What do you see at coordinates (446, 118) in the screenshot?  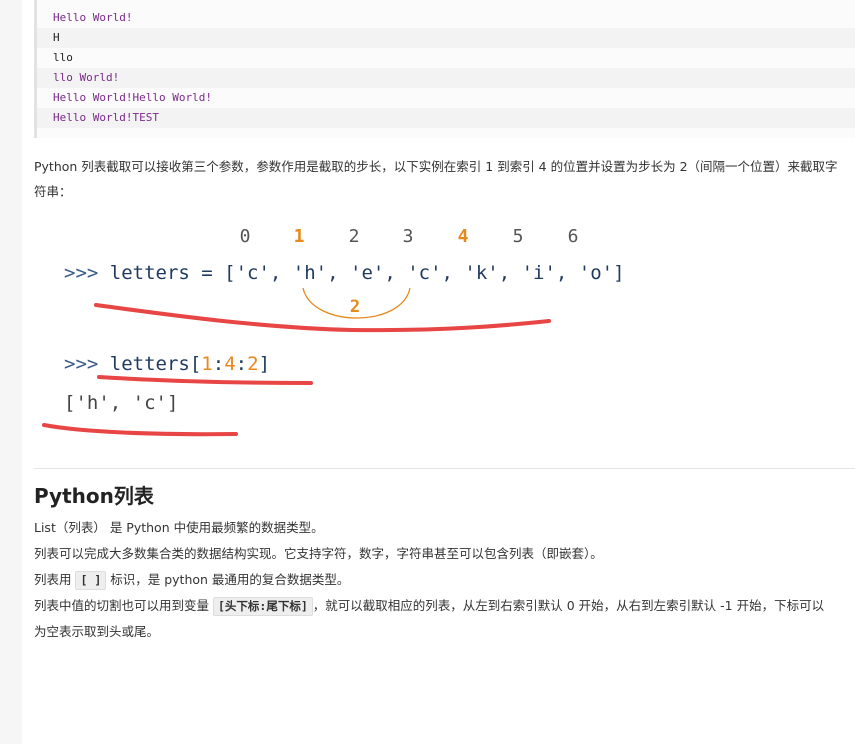 I see `output-line: Hello World!TEST` at bounding box center [446, 118].